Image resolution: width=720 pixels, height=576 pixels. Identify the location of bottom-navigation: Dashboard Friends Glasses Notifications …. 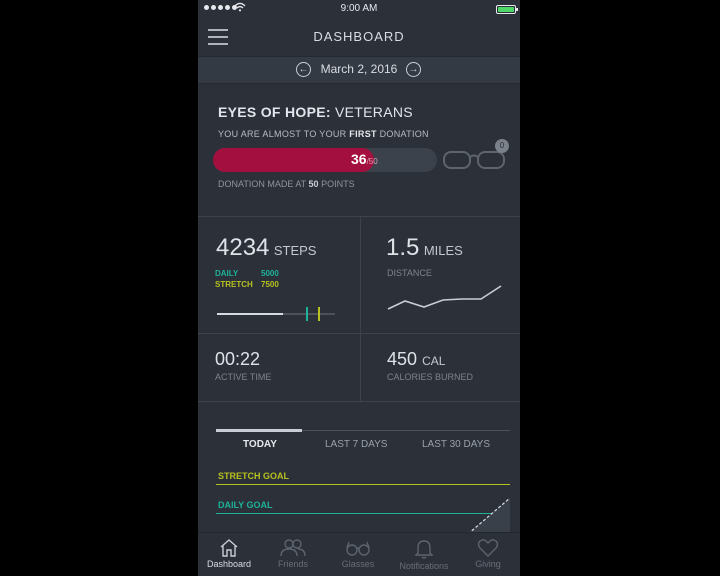
(359, 554).